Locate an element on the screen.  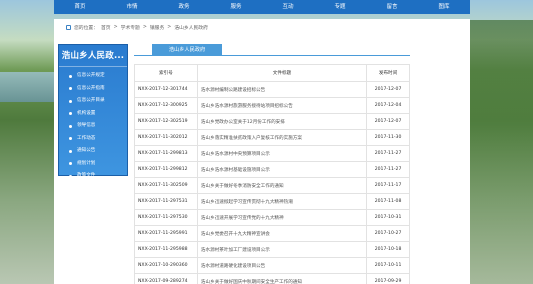
sidebar-item-label: 信息公开规定 is located at coordinates (91, 75).